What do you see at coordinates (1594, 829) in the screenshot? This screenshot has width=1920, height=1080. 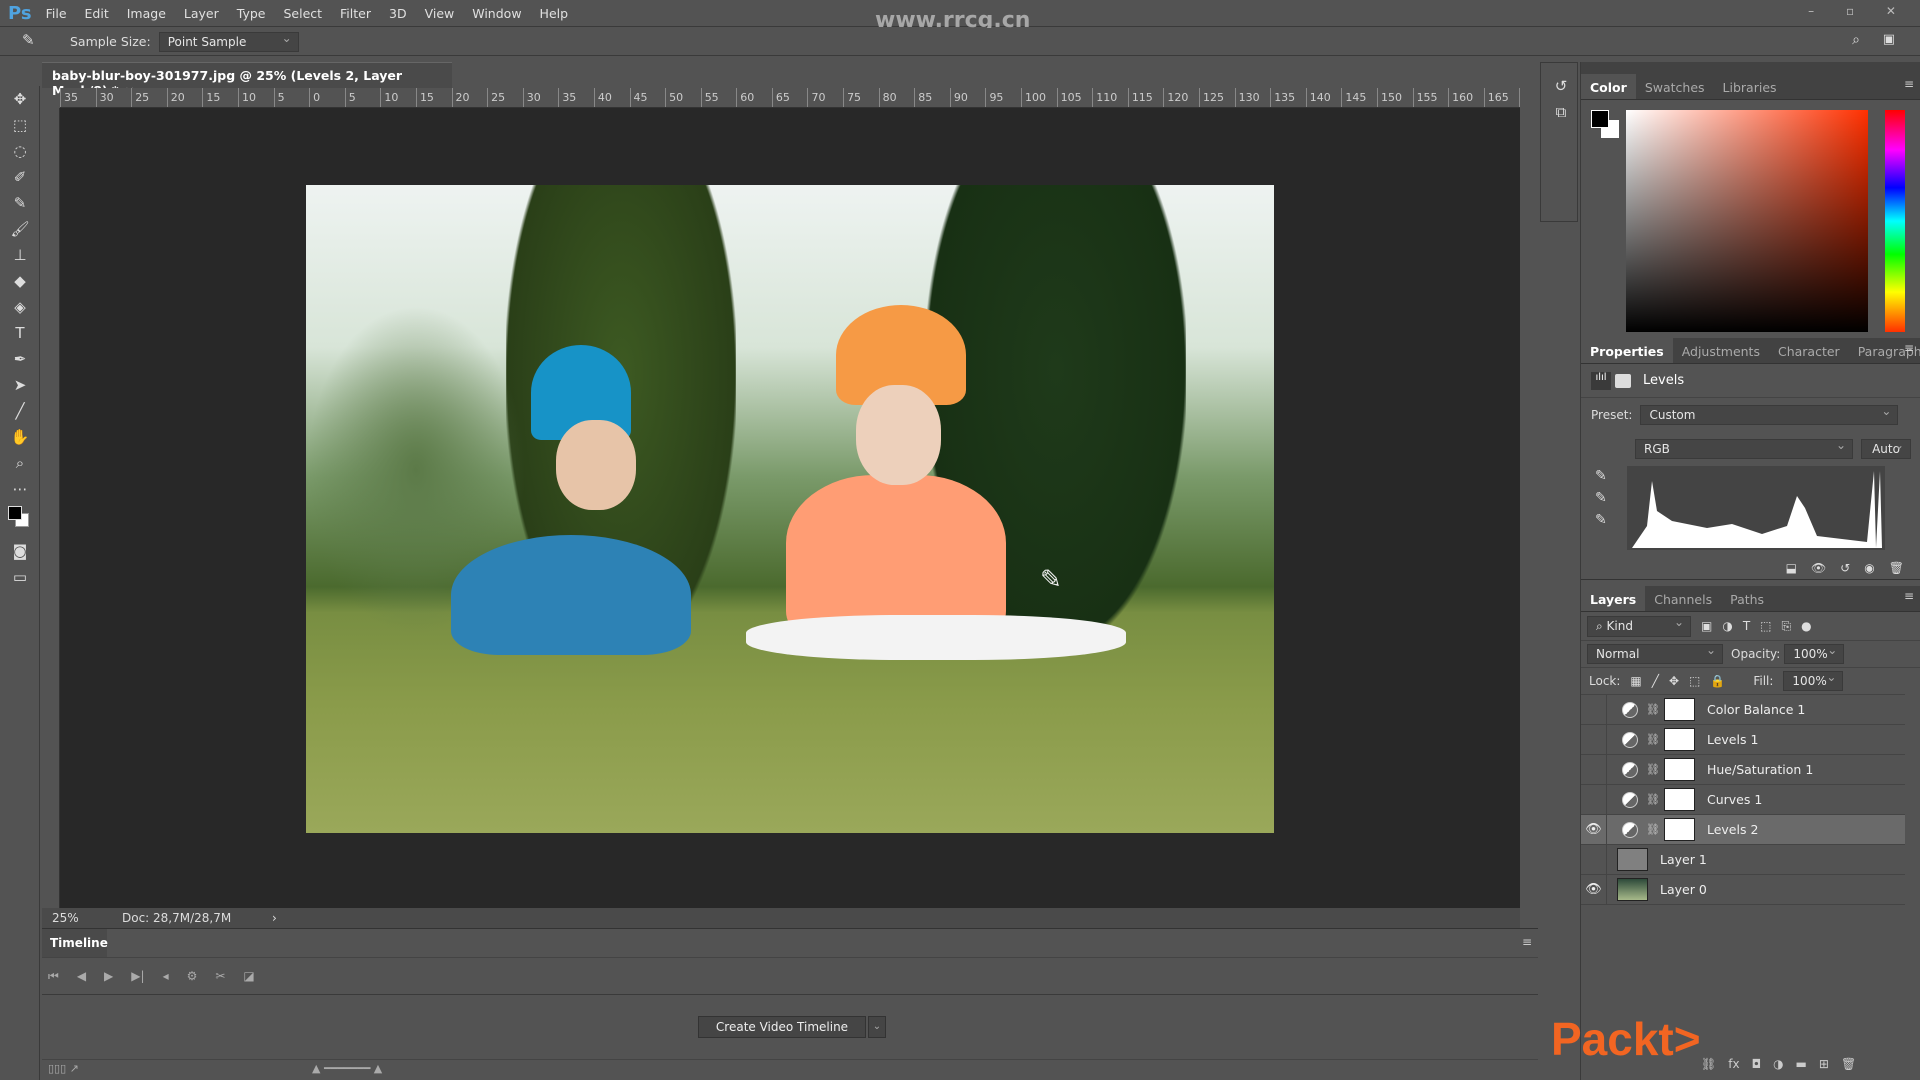 I see `eye-icon: 👁` at bounding box center [1594, 829].